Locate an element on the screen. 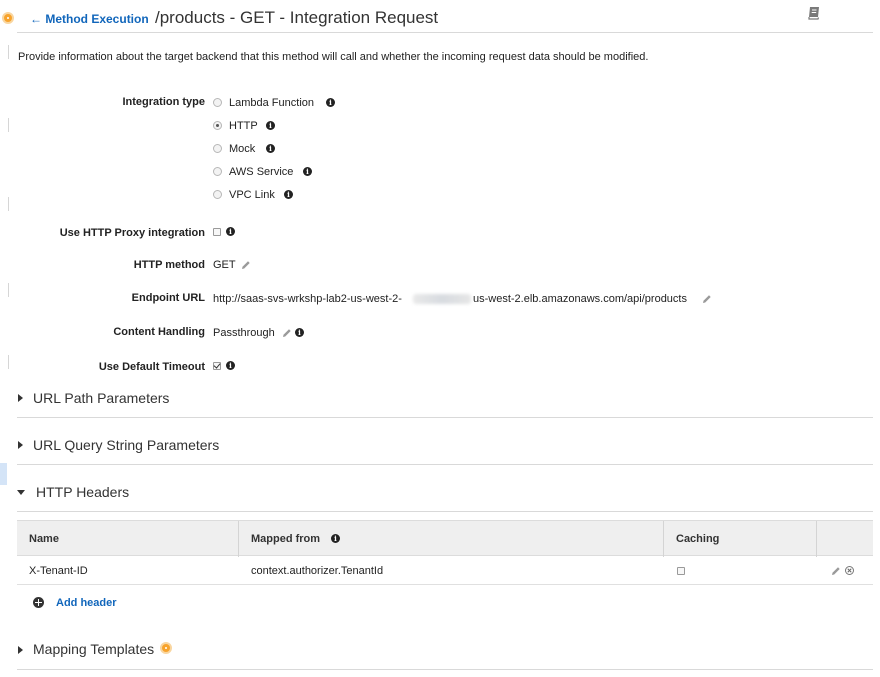  caching-checkbox is located at coordinates (681, 571).